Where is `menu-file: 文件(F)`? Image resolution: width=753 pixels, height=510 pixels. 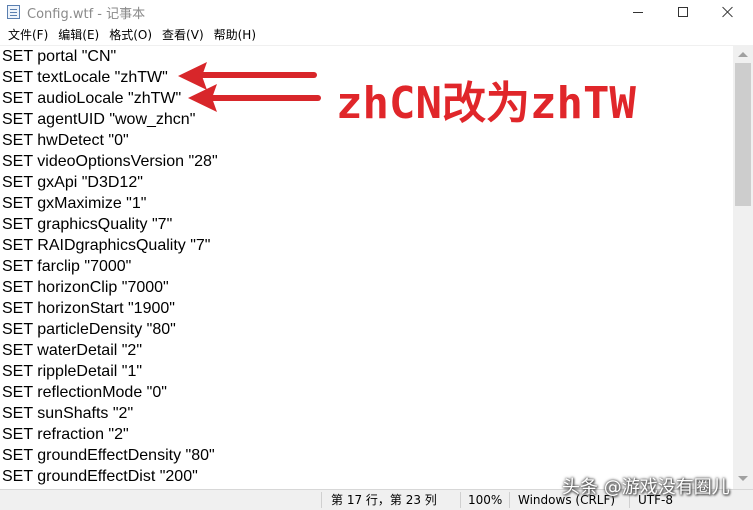 menu-file: 文件(F) is located at coordinates (28, 35).